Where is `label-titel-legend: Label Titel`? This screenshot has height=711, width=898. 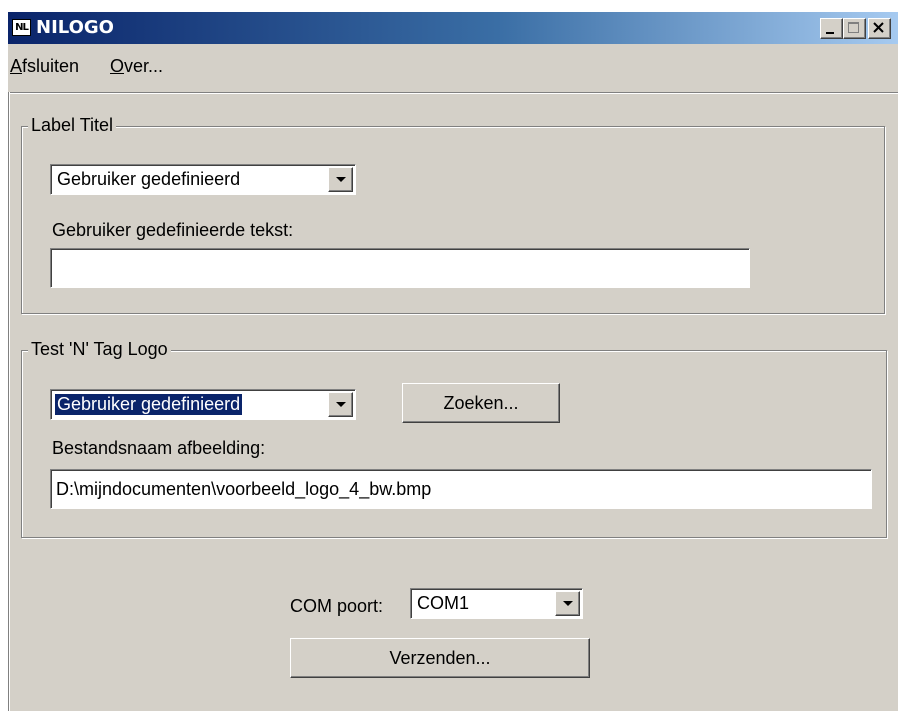 label-titel-legend: Label Titel is located at coordinates (72, 125).